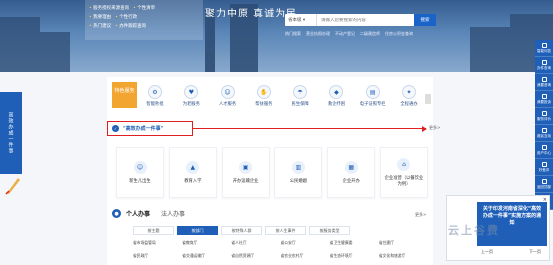  What do you see at coordinates (100, 26) in the screenshot?
I see `notice-item: 热门建议` at bounding box center [100, 26].